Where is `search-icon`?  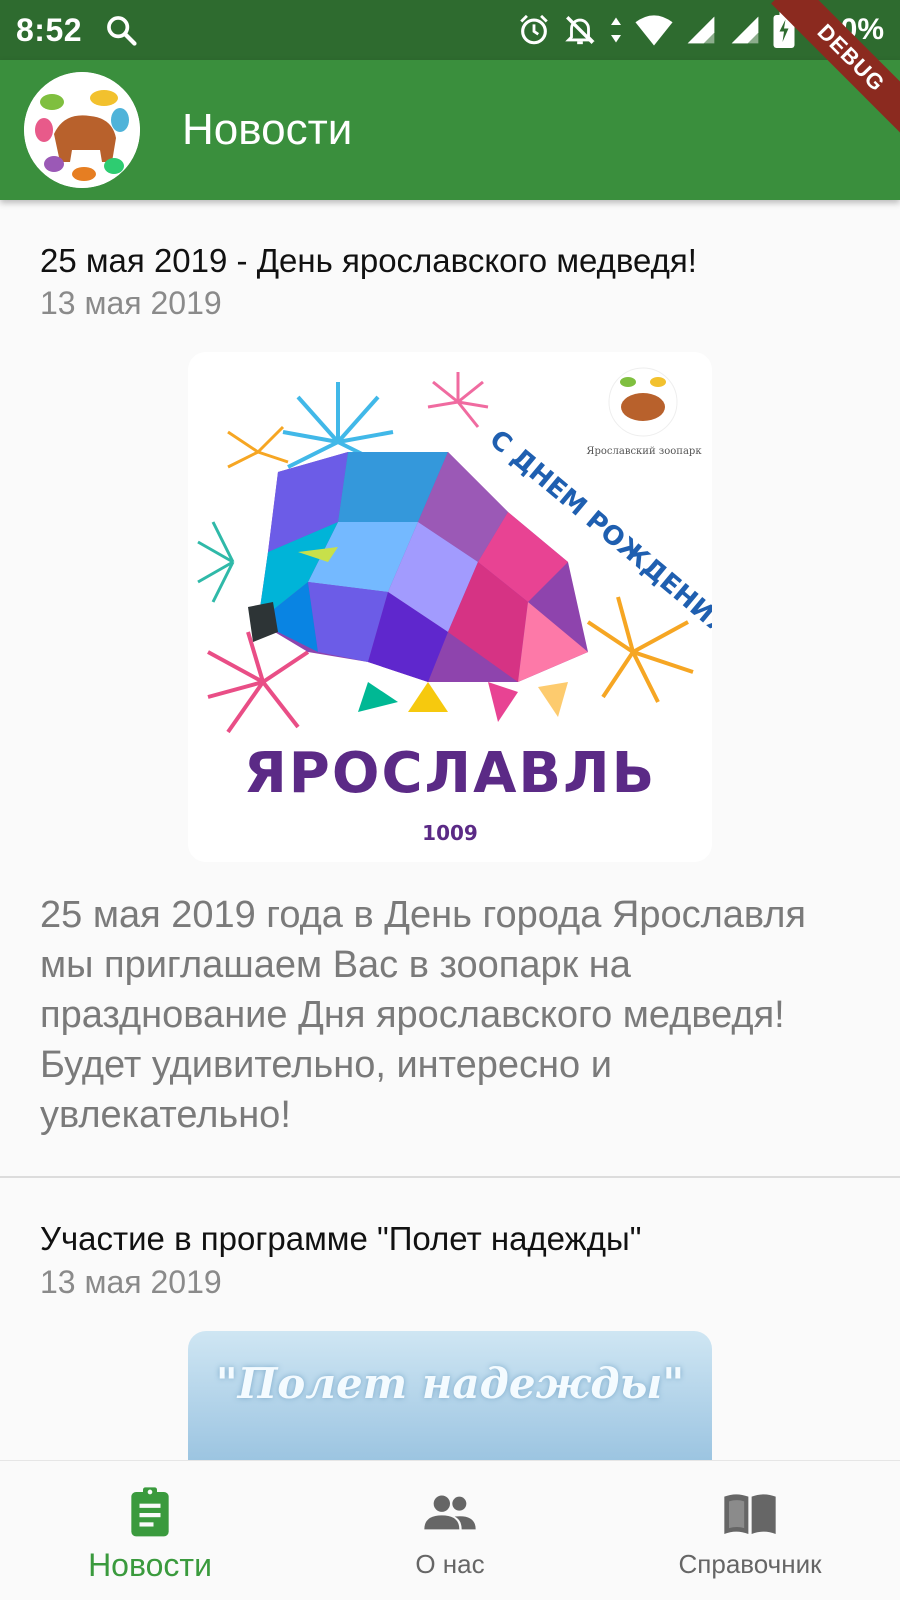
search-icon is located at coordinates (122, 31).